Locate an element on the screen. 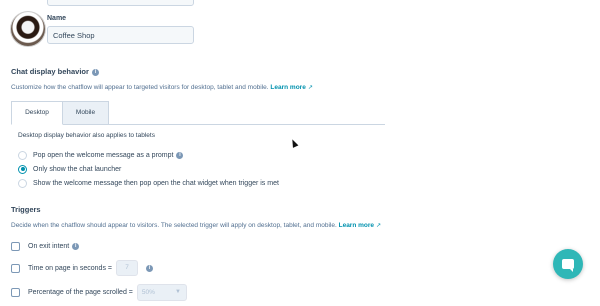 The width and height of the screenshot is (600, 306). chat-display-title: Chat display behavior i is located at coordinates (55, 71).